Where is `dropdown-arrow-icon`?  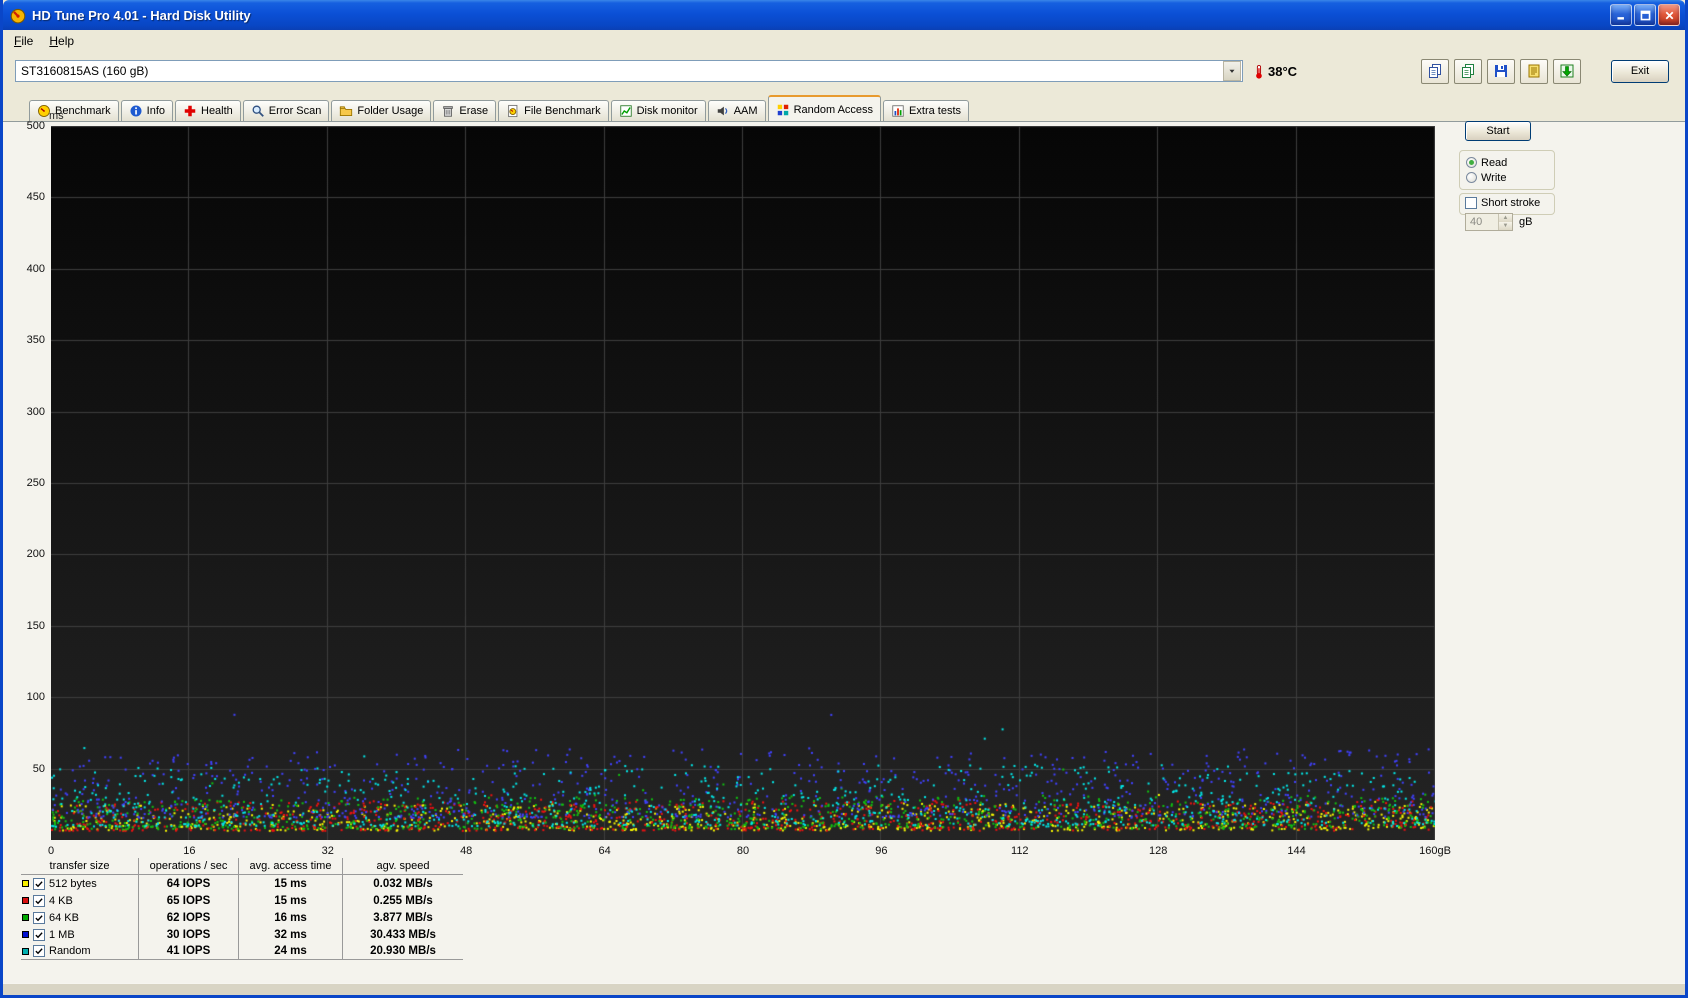
dropdown-arrow-icon is located at coordinates (1232, 71).